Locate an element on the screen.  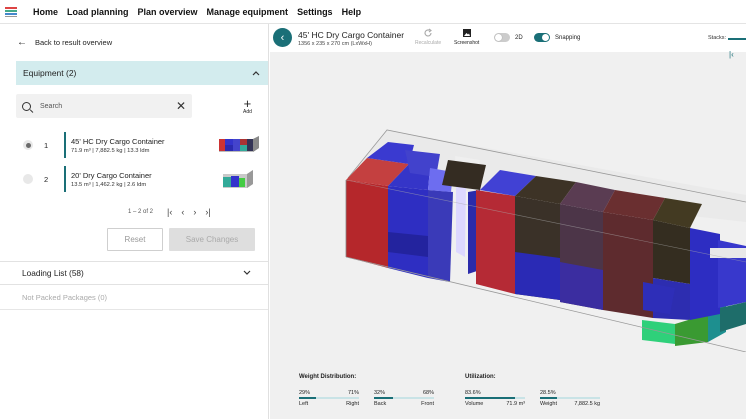
front-pct: 68% is located at coordinates (428, 393).